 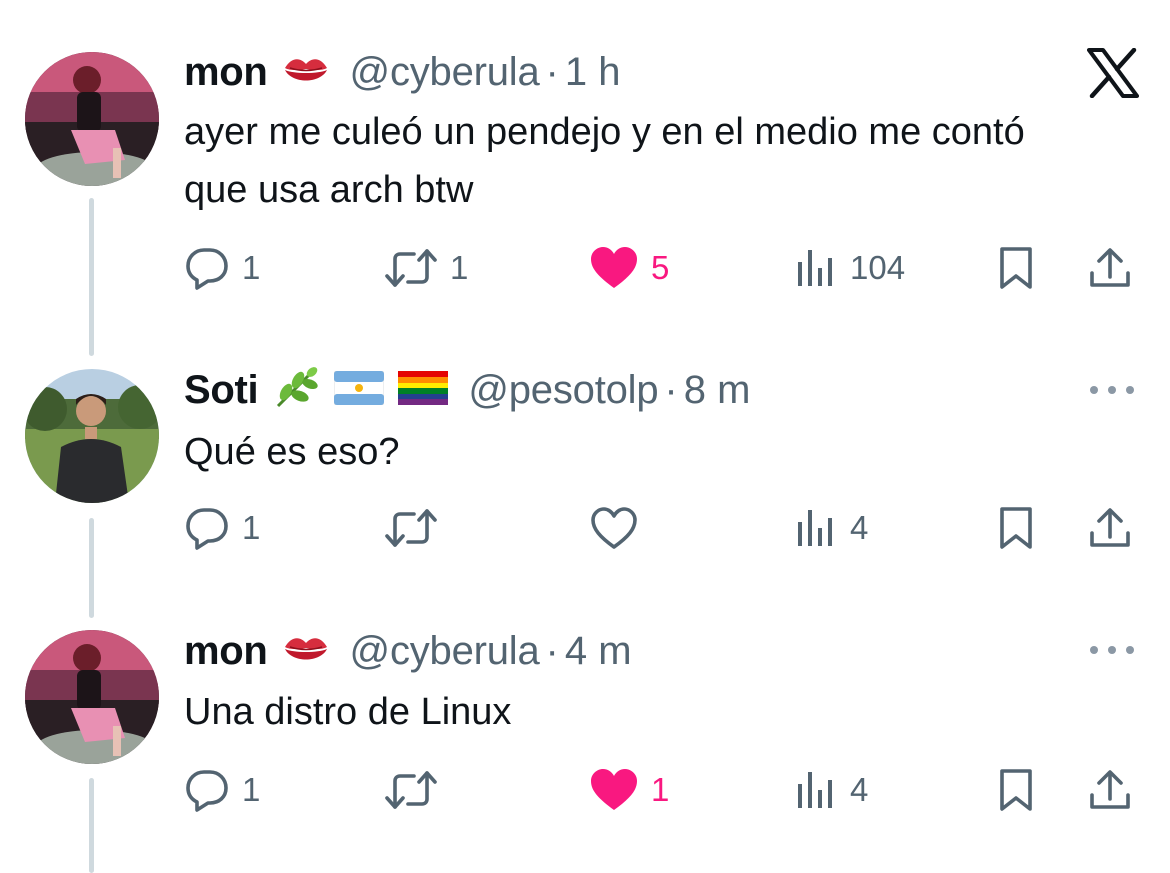 I want to click on like-button, so click(x=620, y=528).